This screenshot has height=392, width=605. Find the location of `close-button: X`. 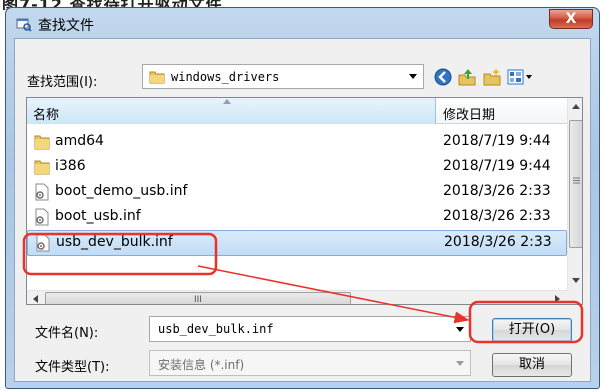

close-button: X is located at coordinates (571, 19).